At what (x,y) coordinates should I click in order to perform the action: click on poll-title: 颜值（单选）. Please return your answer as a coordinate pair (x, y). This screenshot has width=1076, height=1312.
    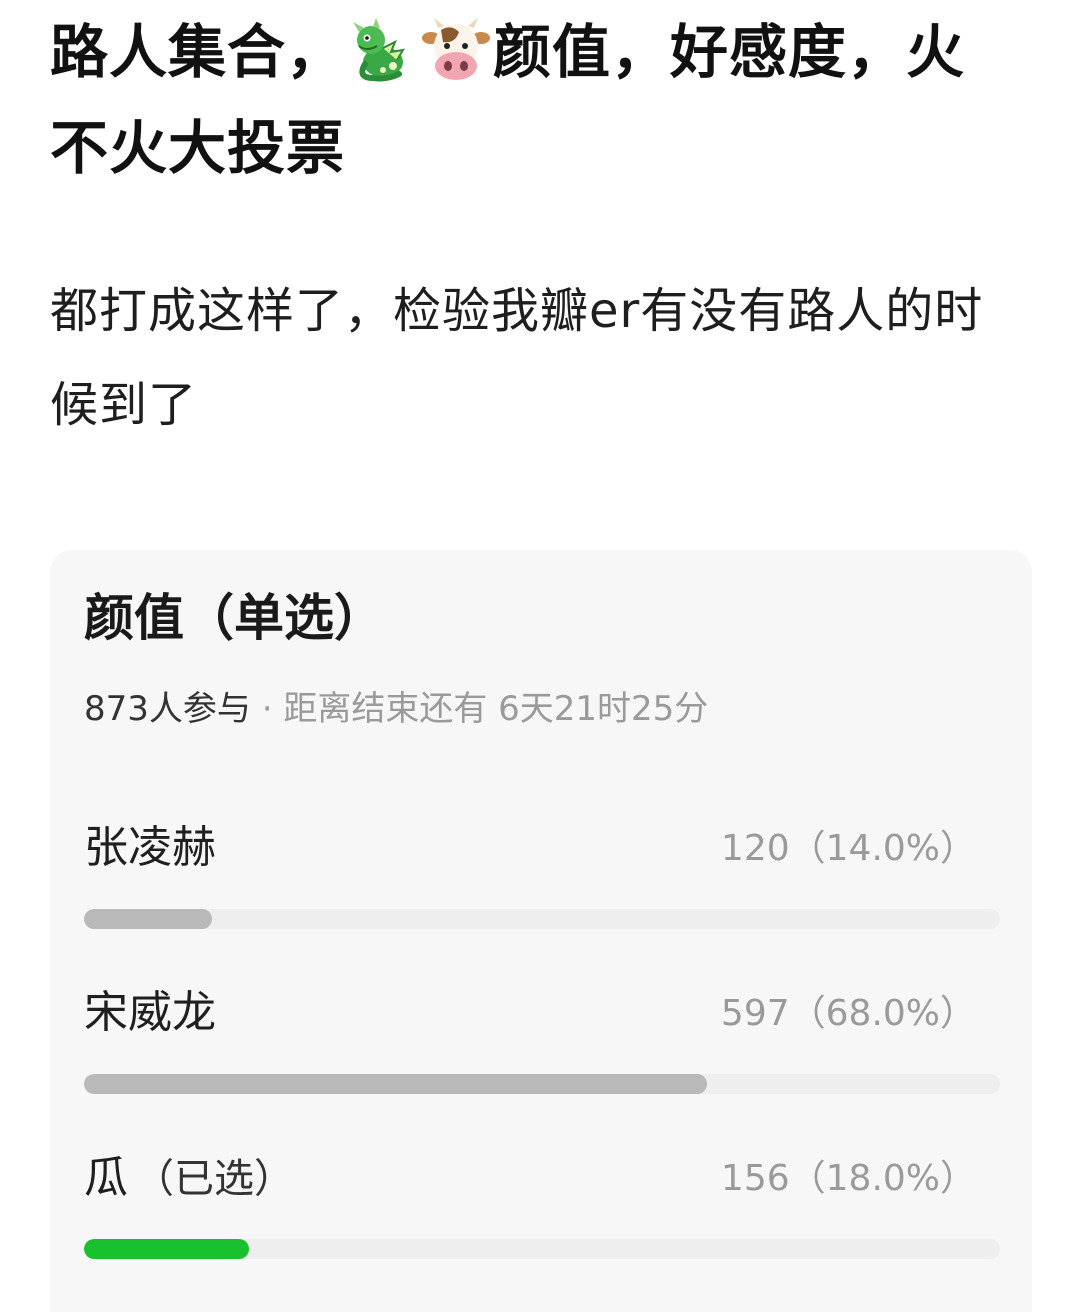
    Looking at the image, I should click on (234, 618).